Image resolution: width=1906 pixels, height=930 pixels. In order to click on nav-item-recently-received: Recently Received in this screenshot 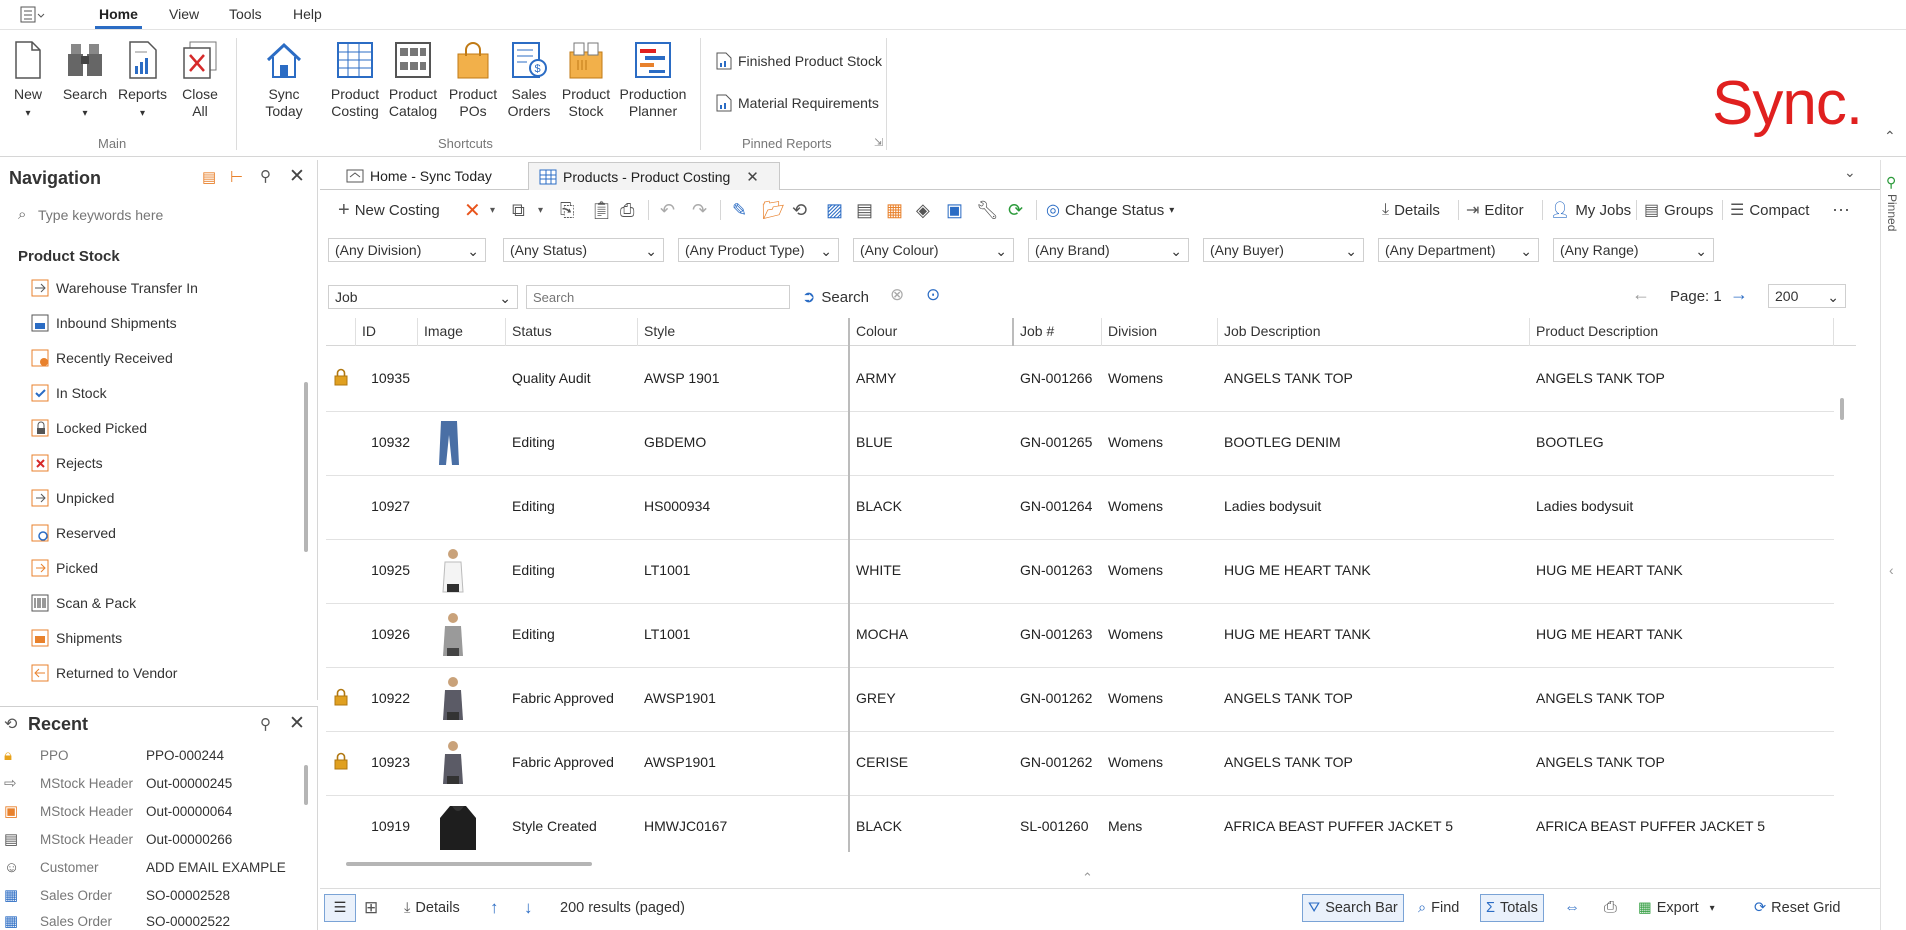, I will do `click(101, 358)`.